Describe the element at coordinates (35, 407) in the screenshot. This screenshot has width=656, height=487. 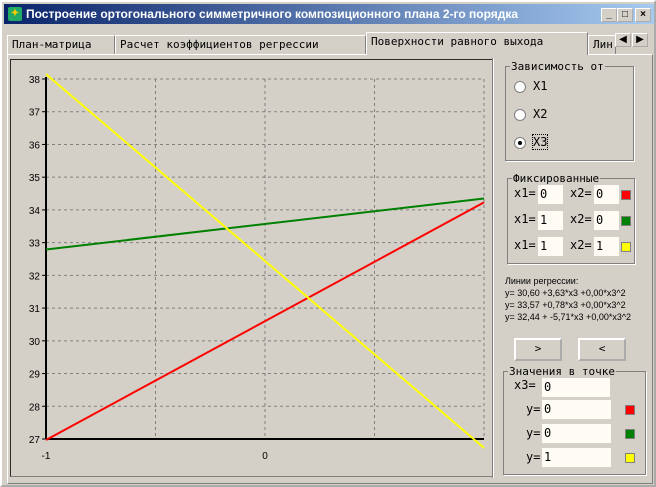
I see `y-tick-label: 28` at that location.